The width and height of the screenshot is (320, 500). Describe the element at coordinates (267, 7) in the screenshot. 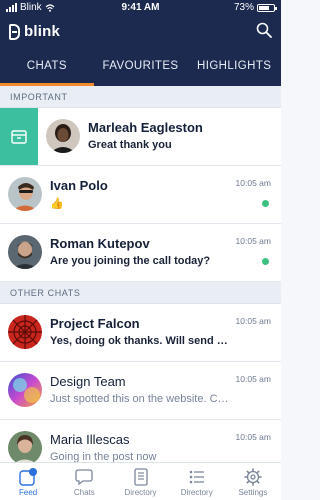

I see `battery-icon` at that location.